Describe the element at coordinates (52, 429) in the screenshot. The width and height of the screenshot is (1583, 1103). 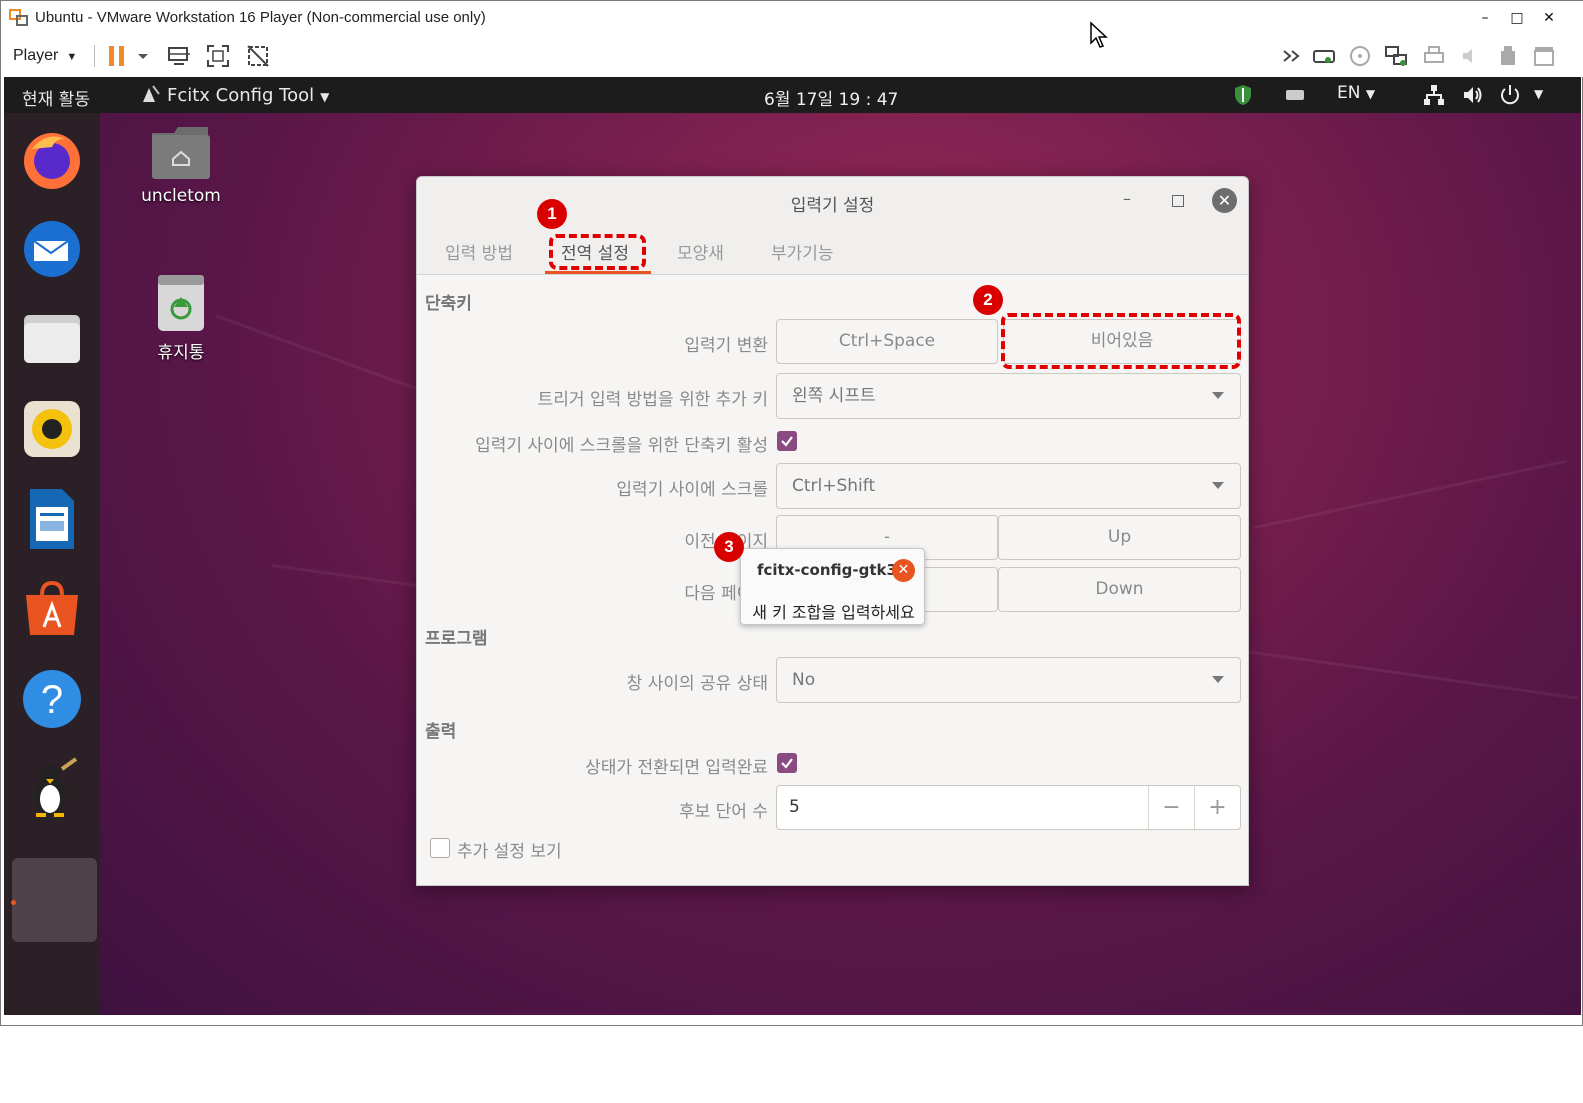
I see `rhythmbox-icon` at that location.